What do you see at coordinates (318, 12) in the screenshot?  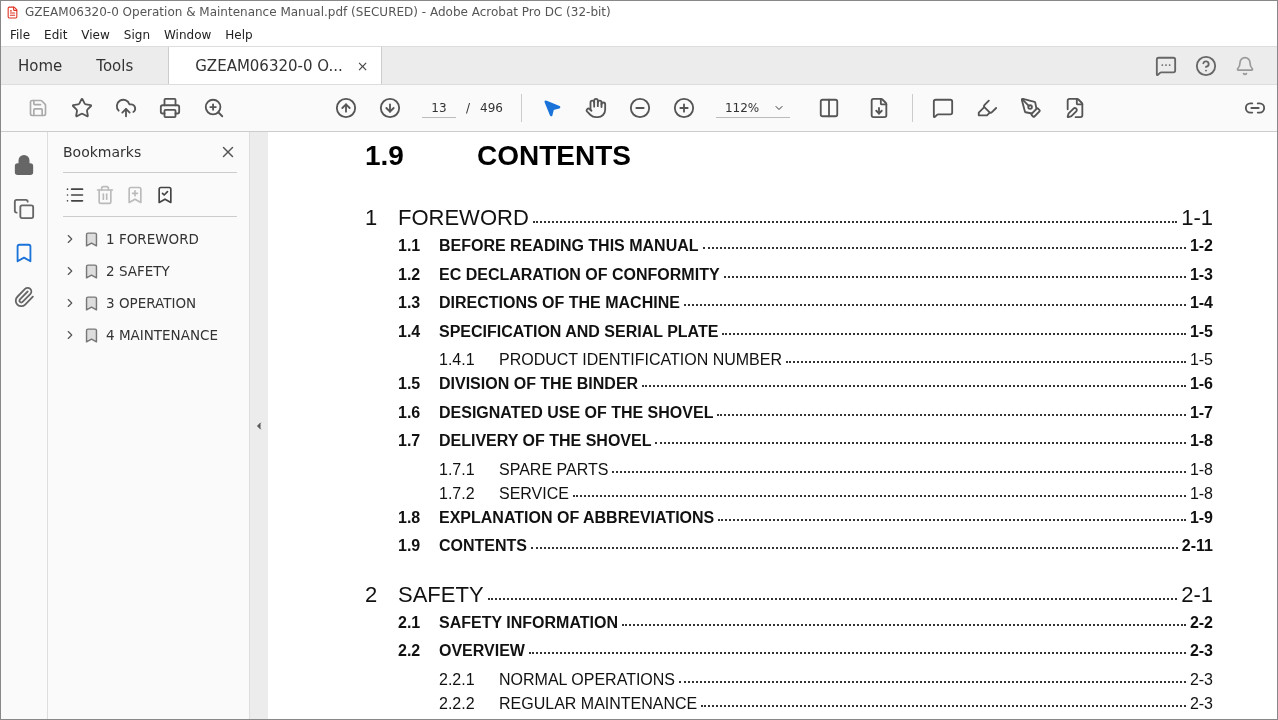 I see `window-title: GZEAM06320-0 Operation & Maintenance Manual.pdf (SECURED) - Adobe Acrobat Pro DC (32-bit)` at bounding box center [318, 12].